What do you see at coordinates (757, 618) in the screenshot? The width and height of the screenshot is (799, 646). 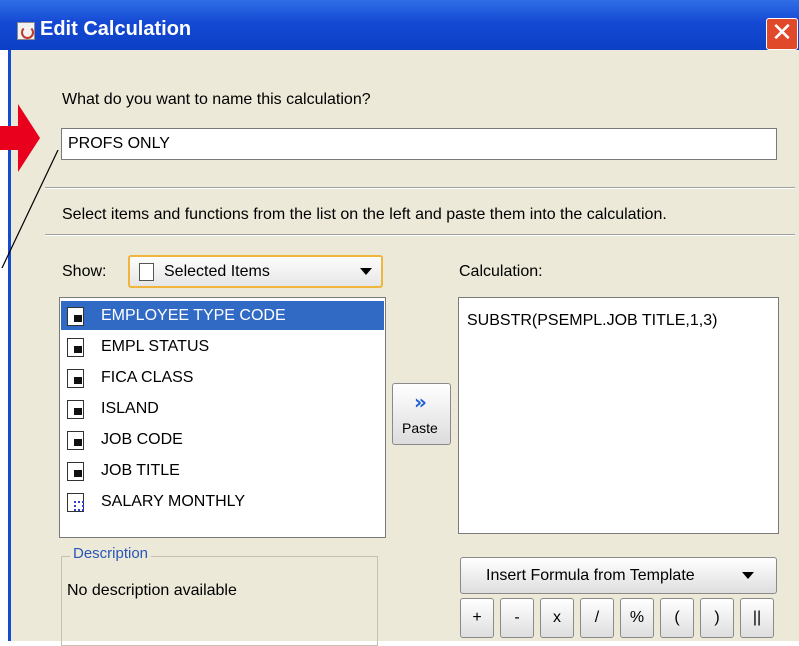 I see `operator-concat-button: ||` at bounding box center [757, 618].